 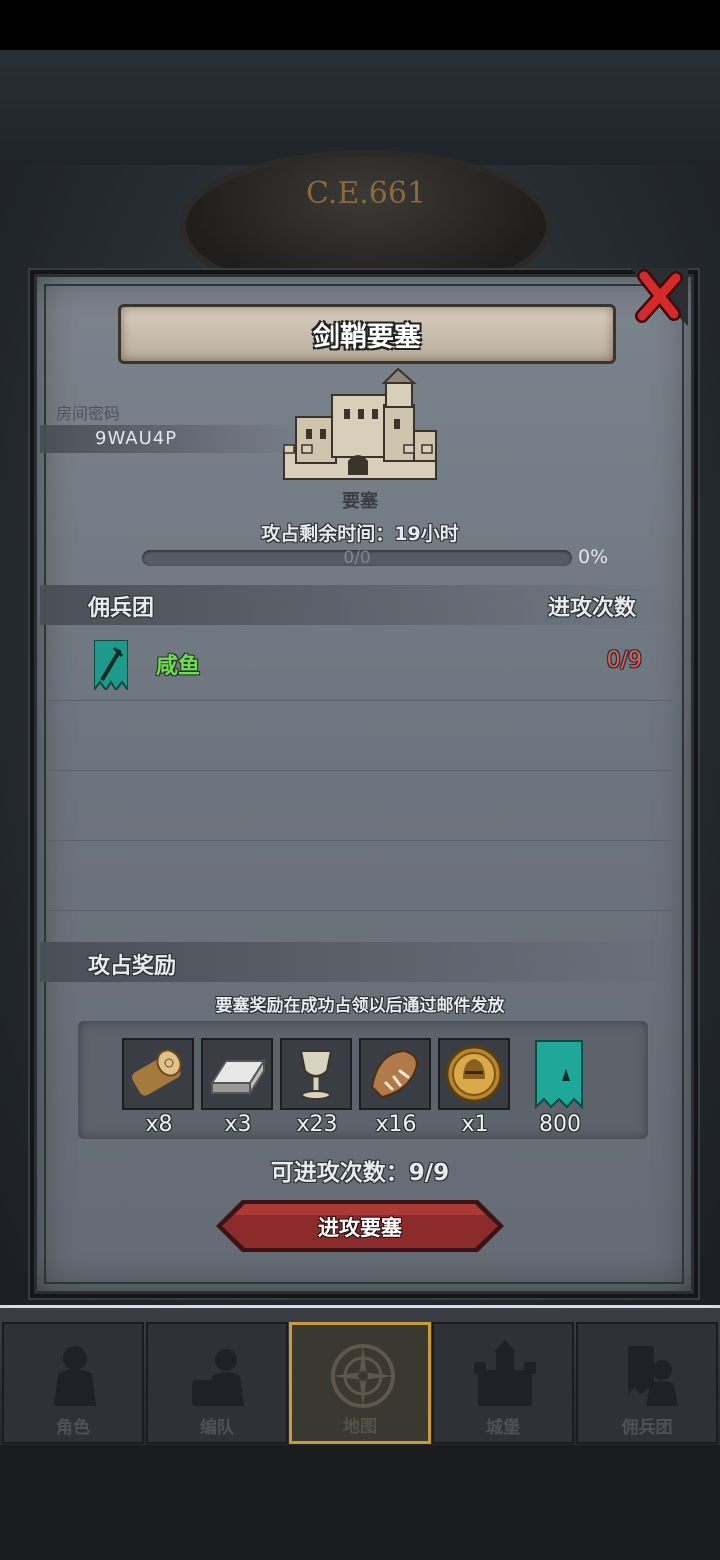 I want to click on timer-value: 19, so click(x=407, y=534).